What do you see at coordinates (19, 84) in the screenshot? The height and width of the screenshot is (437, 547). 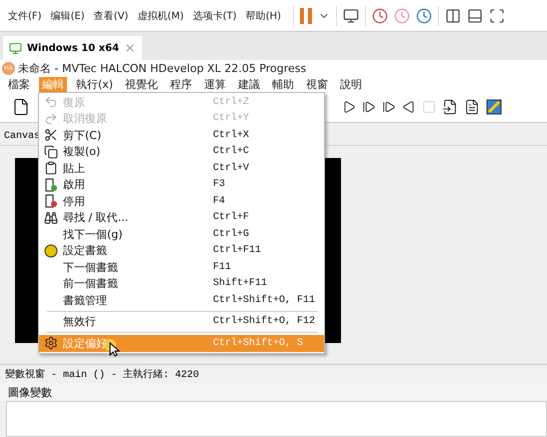 I see `menu-item: 檔案` at bounding box center [19, 84].